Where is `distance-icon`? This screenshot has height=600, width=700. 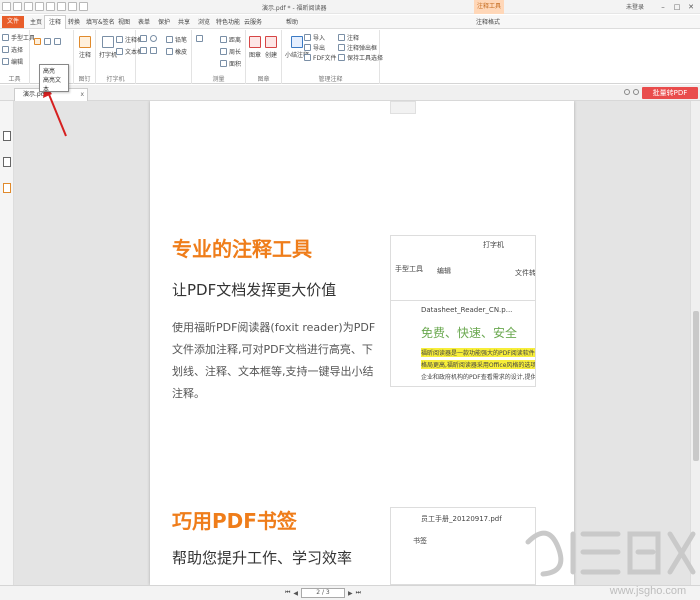
distance-icon is located at coordinates (223, 39).